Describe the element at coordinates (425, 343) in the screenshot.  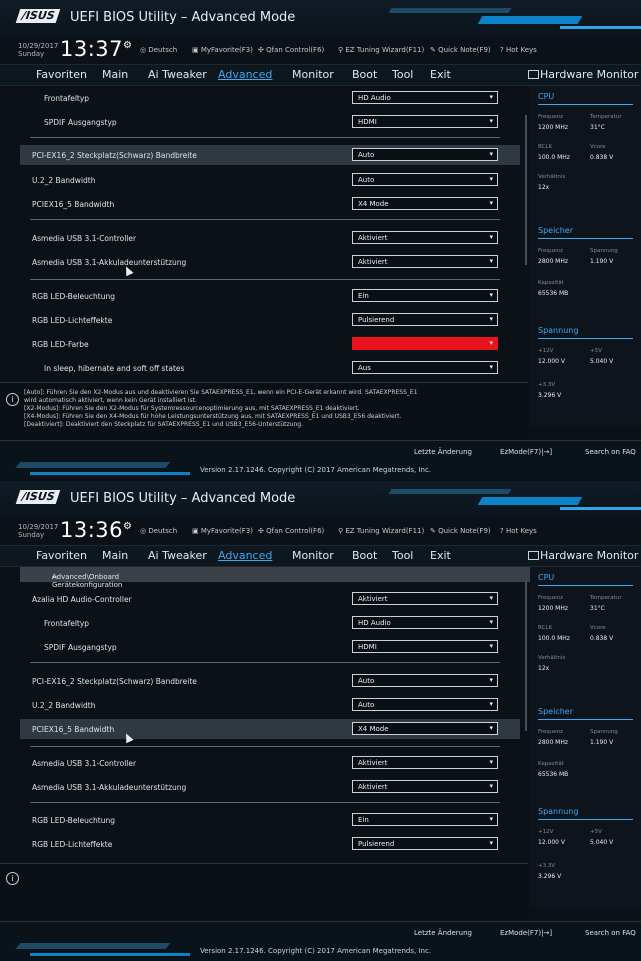
I see `color-dropdown: ▾` at that location.